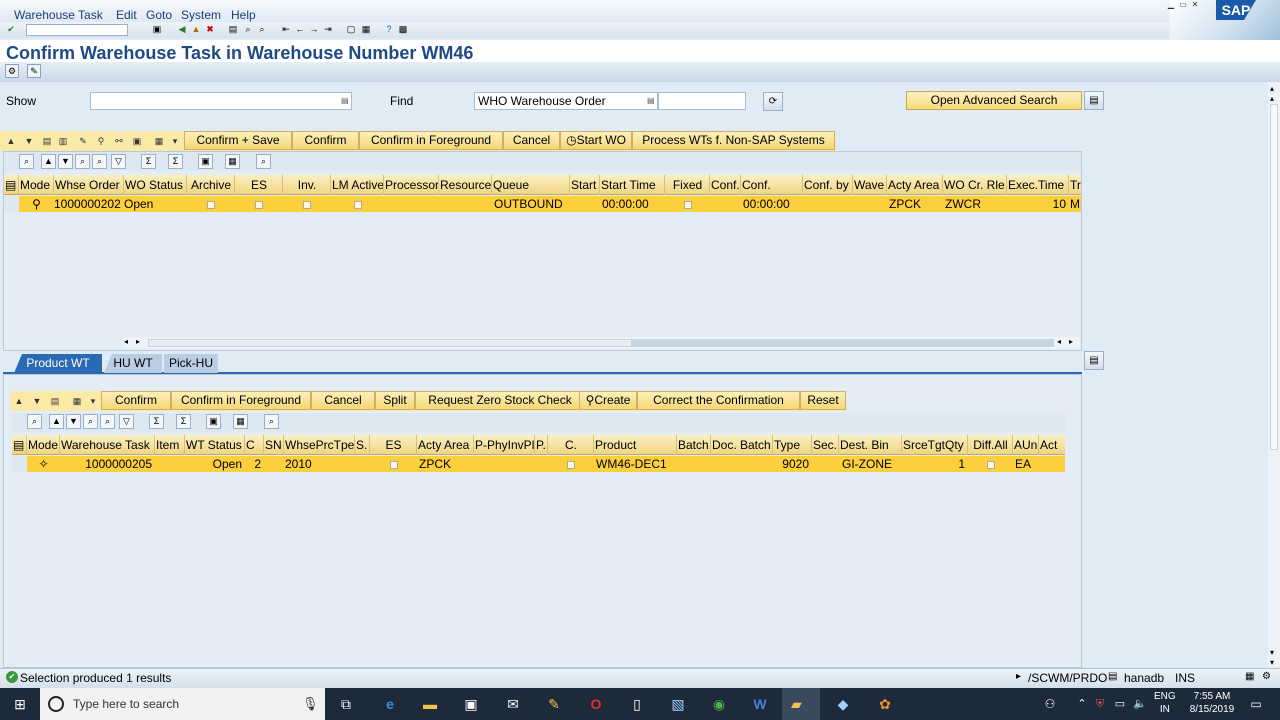 The image size is (1280, 720). I want to click on language-indicator: ENG IN, so click(1165, 703).